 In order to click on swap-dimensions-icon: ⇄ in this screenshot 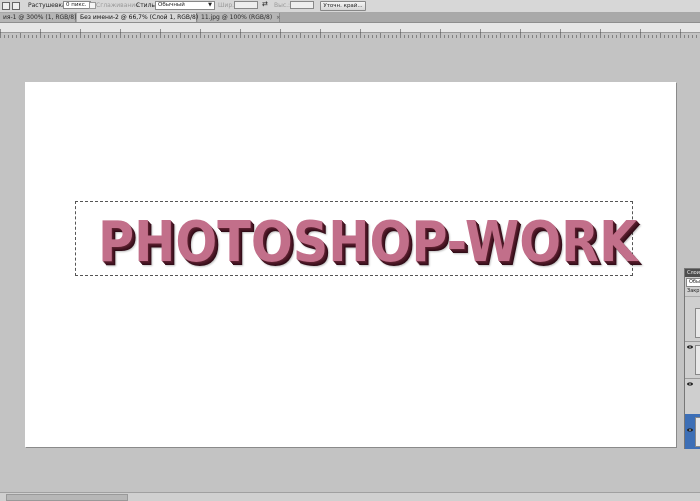, I will do `click(265, 4)`.